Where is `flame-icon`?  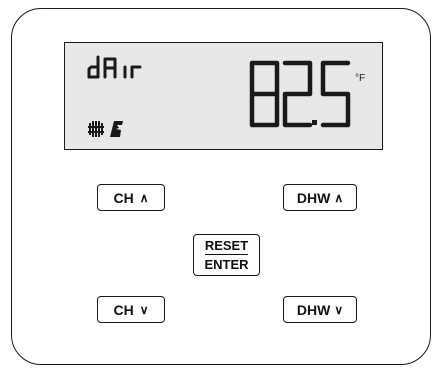
flame-icon is located at coordinates (116, 129).